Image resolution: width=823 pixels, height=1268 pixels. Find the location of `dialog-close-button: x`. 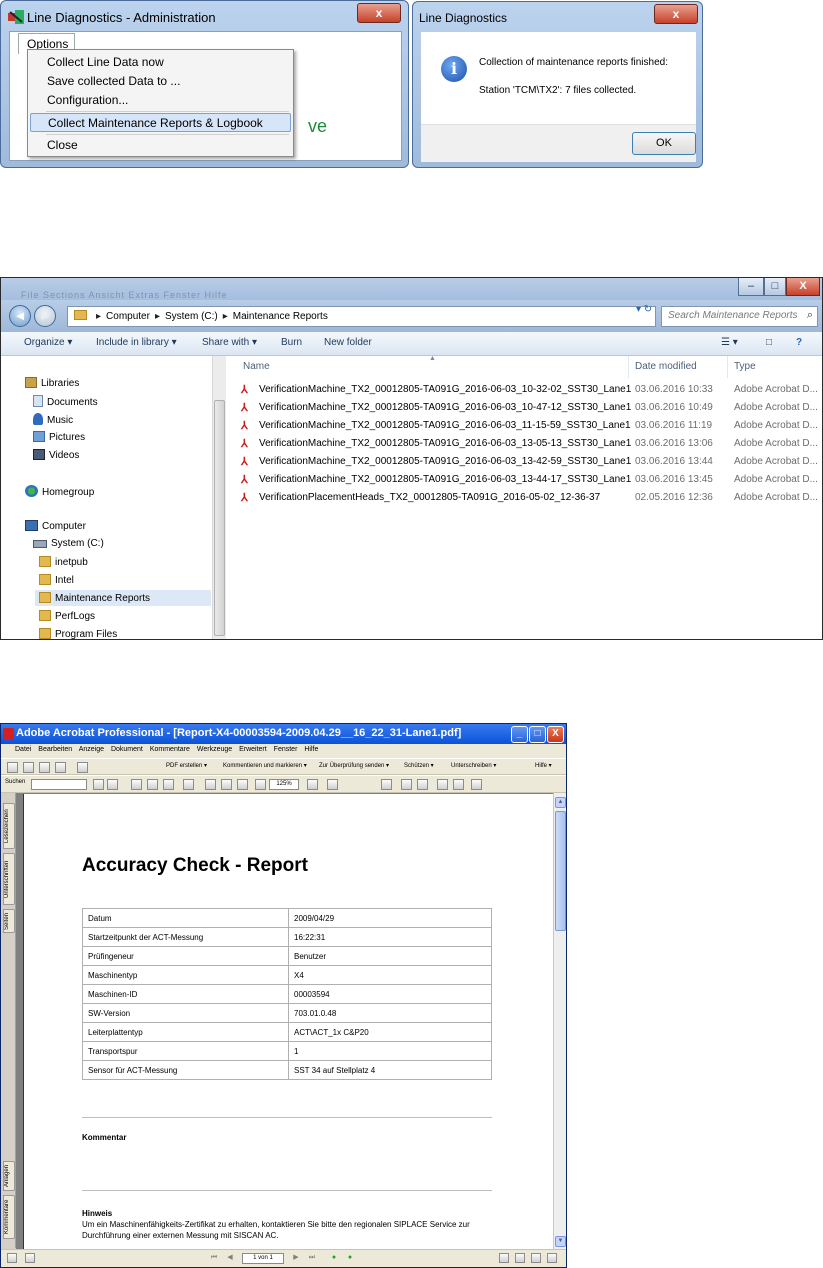

dialog-close-button: x is located at coordinates (676, 14).